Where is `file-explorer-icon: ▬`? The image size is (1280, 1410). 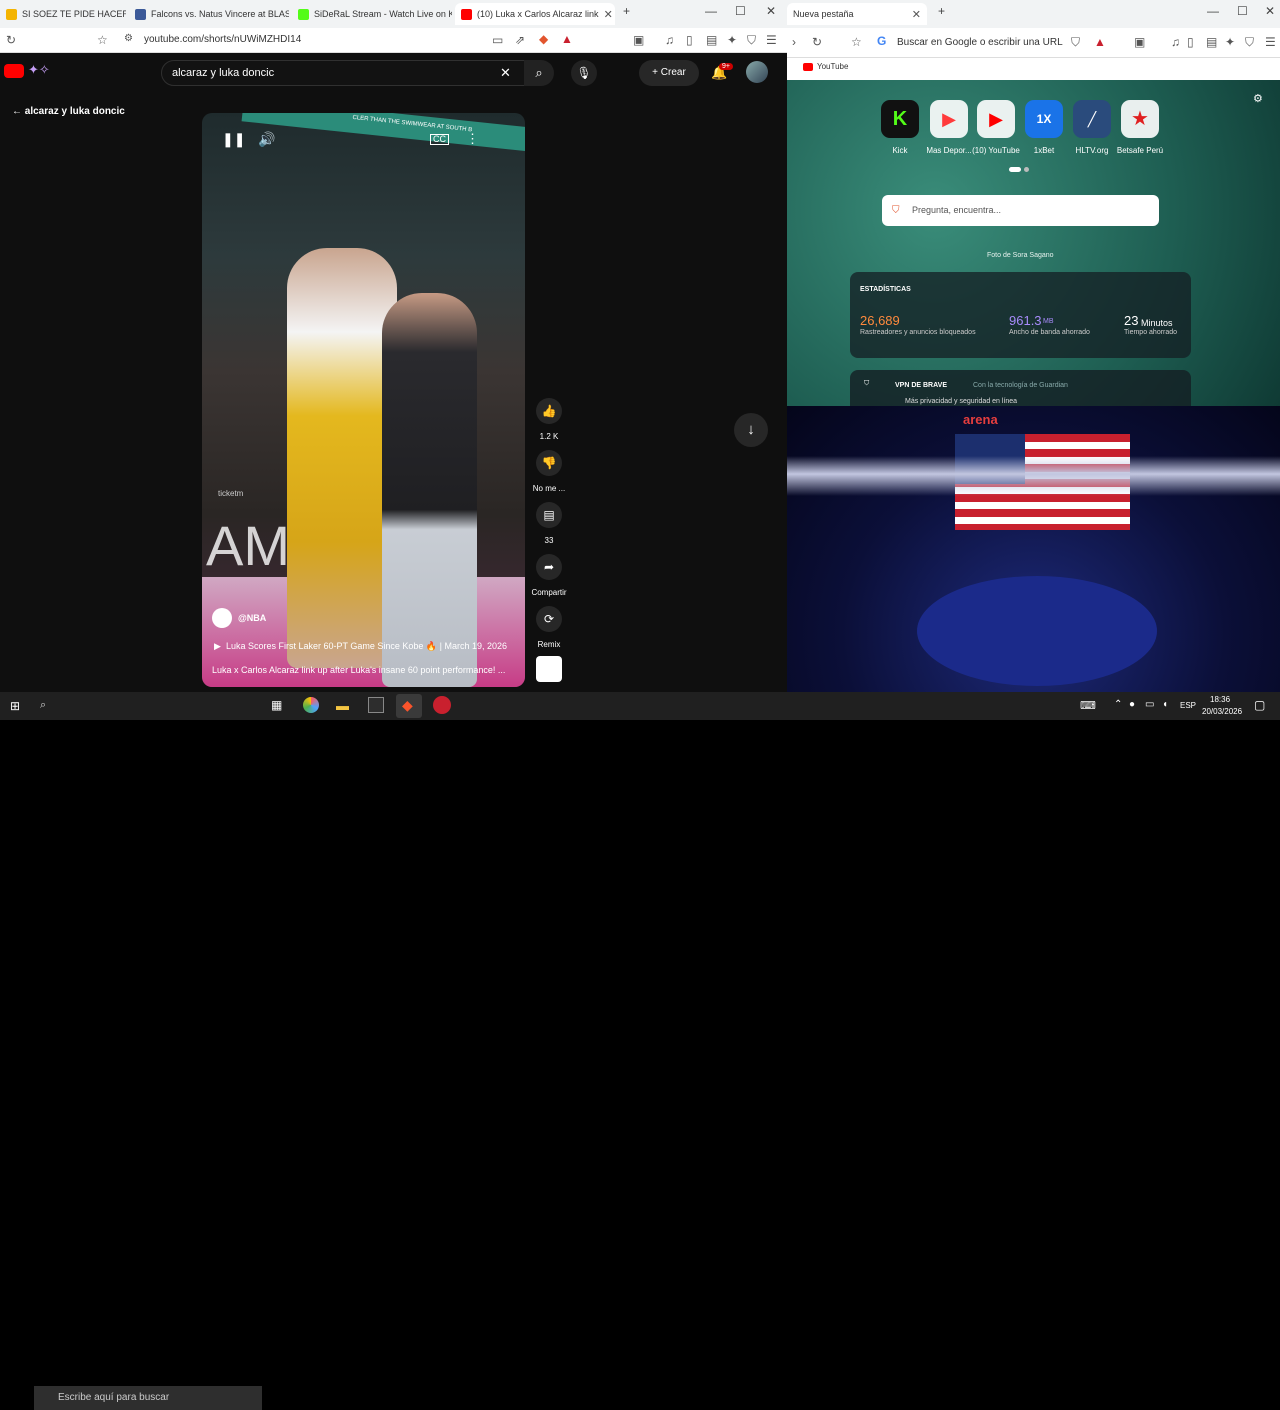
file-explorer-icon: ▬ is located at coordinates (342, 705).